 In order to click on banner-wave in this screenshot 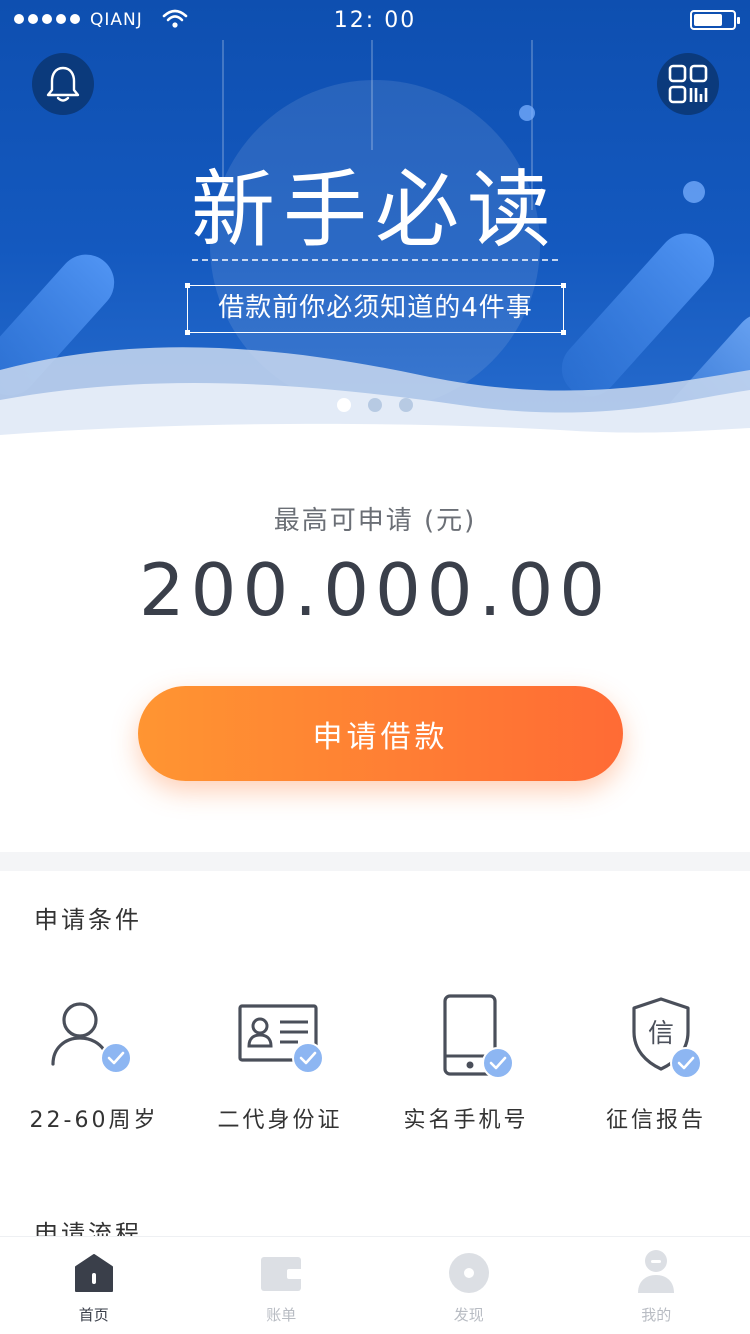, I will do `click(375, 401)`.